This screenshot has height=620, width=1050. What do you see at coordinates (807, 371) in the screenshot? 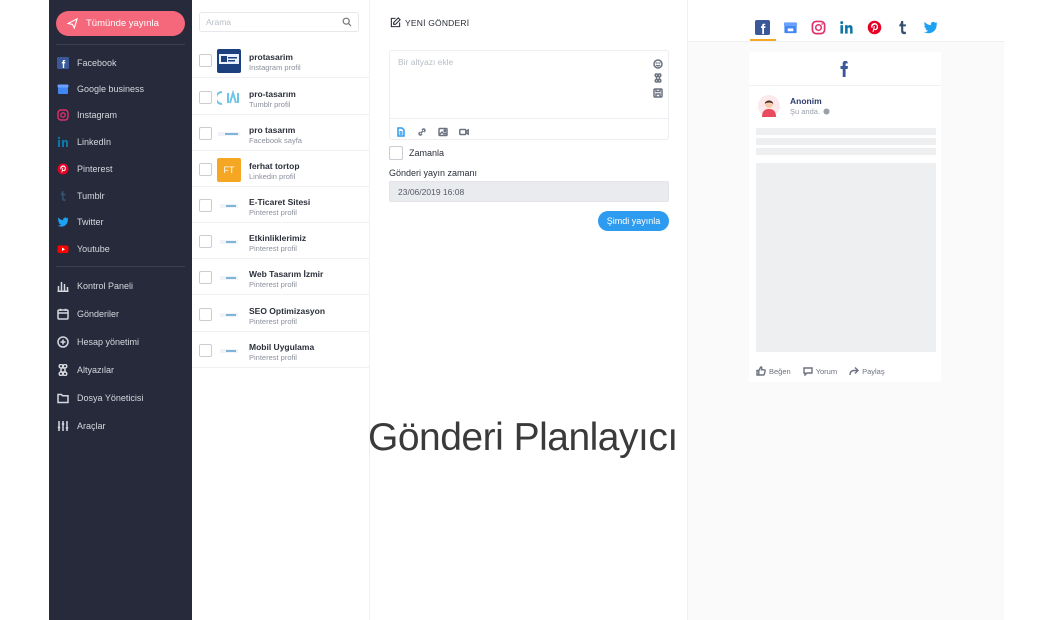
I see `comment-icon` at bounding box center [807, 371].